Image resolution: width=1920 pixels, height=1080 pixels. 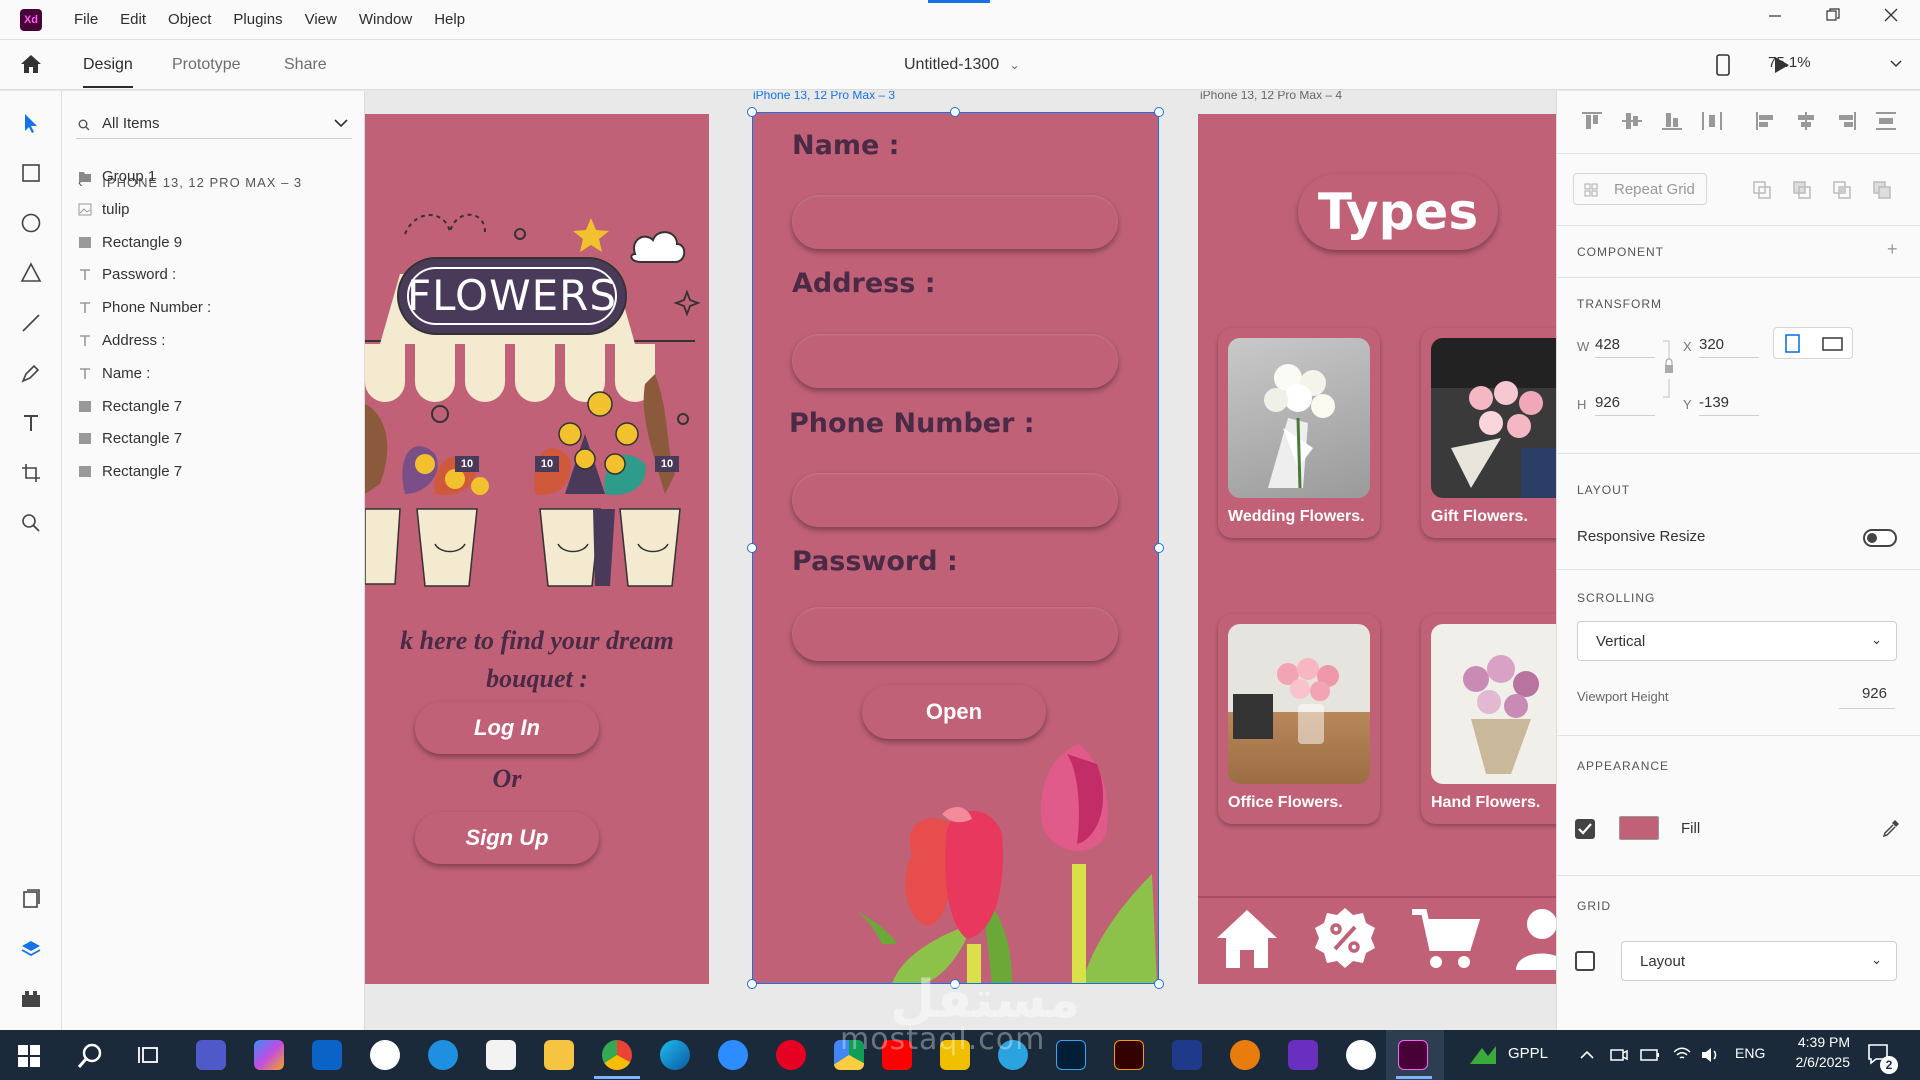 What do you see at coordinates (1587, 1055) in the screenshot?
I see `chevron-up-icon` at bounding box center [1587, 1055].